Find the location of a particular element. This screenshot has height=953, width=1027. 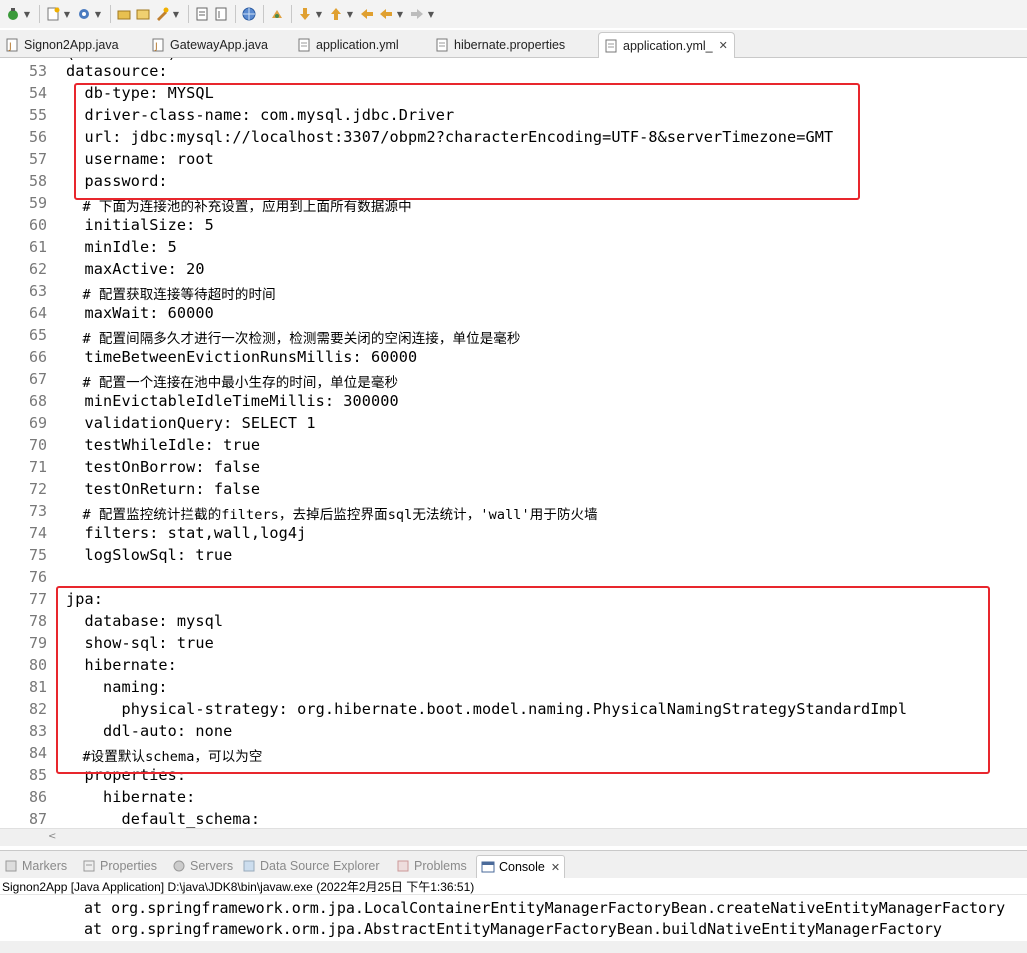

code-line: hibernate: is located at coordinates (131, 797).